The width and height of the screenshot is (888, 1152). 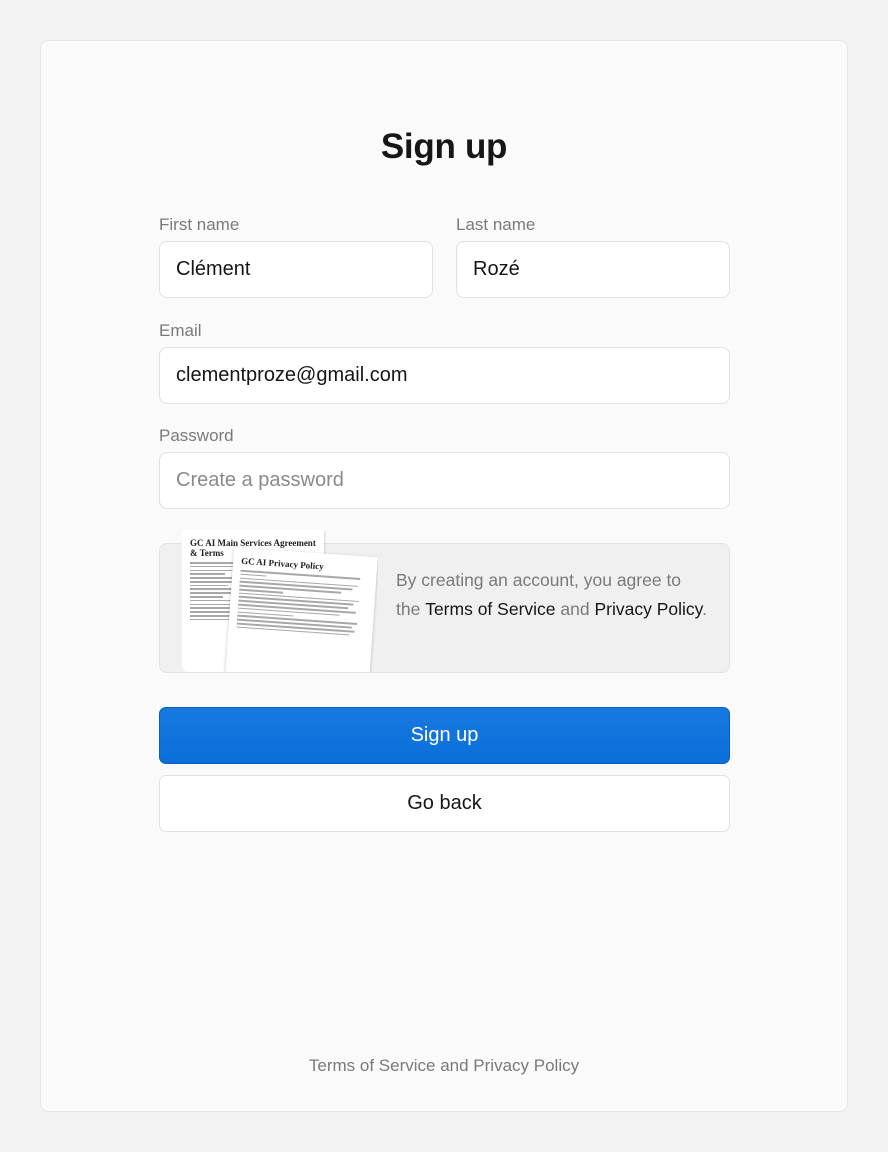 I want to click on agreement-conjunction: and, so click(x=575, y=609).